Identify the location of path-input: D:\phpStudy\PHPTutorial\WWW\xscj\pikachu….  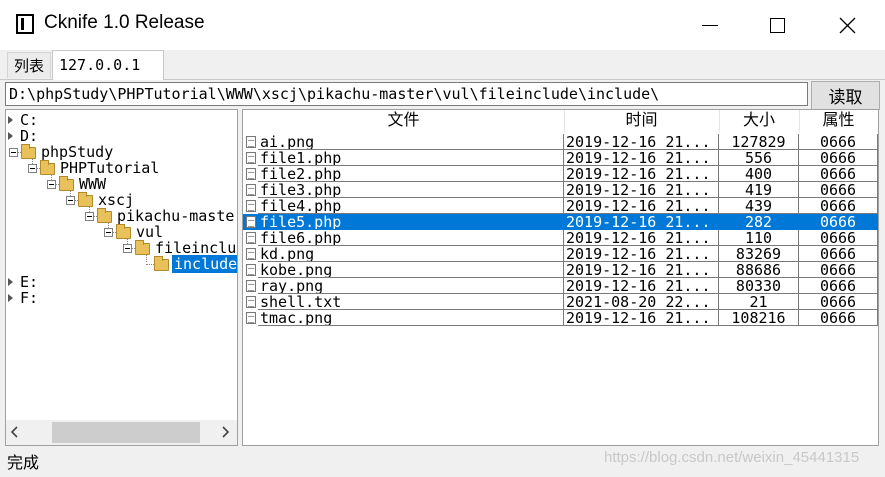
(406, 94).